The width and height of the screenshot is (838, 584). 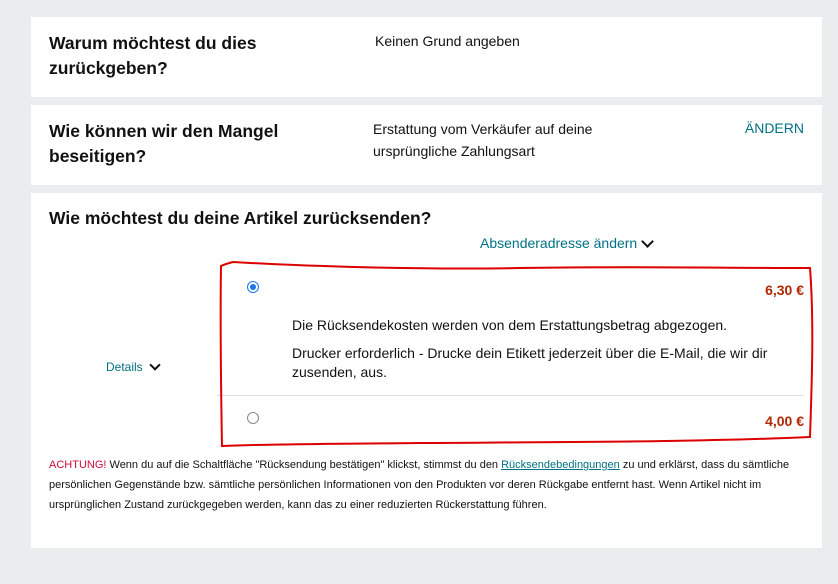 I want to click on return-reason-question: Warum möchtest du dies zurückgeben?, so click(x=153, y=55).